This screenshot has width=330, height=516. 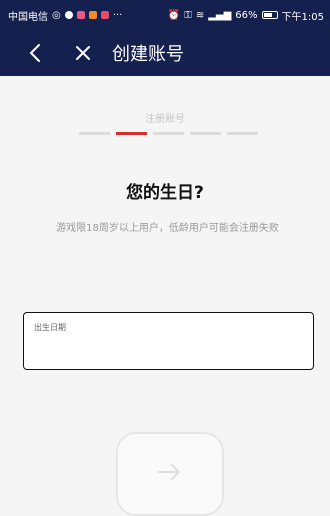 I want to click on birthday-field-label: 出生日期, so click(x=50, y=327).